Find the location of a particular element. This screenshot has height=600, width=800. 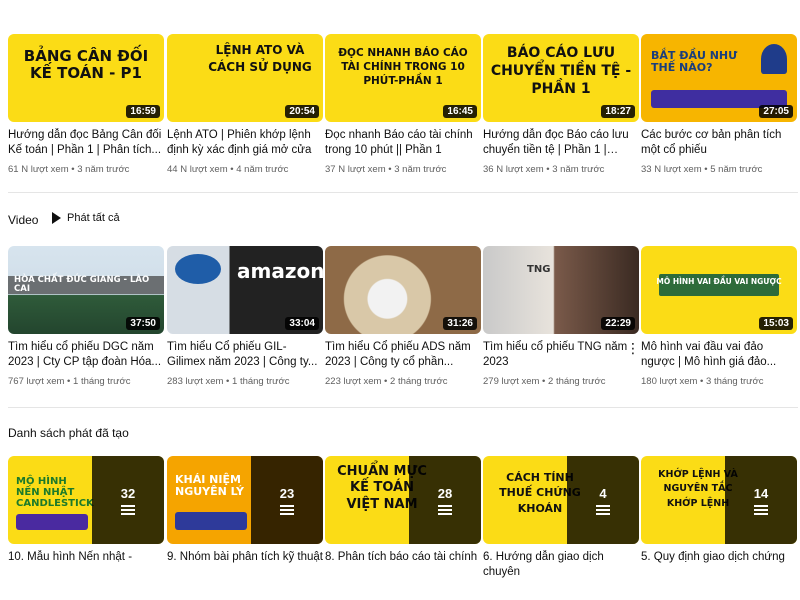

playlist-overlay: 28 is located at coordinates (445, 500).